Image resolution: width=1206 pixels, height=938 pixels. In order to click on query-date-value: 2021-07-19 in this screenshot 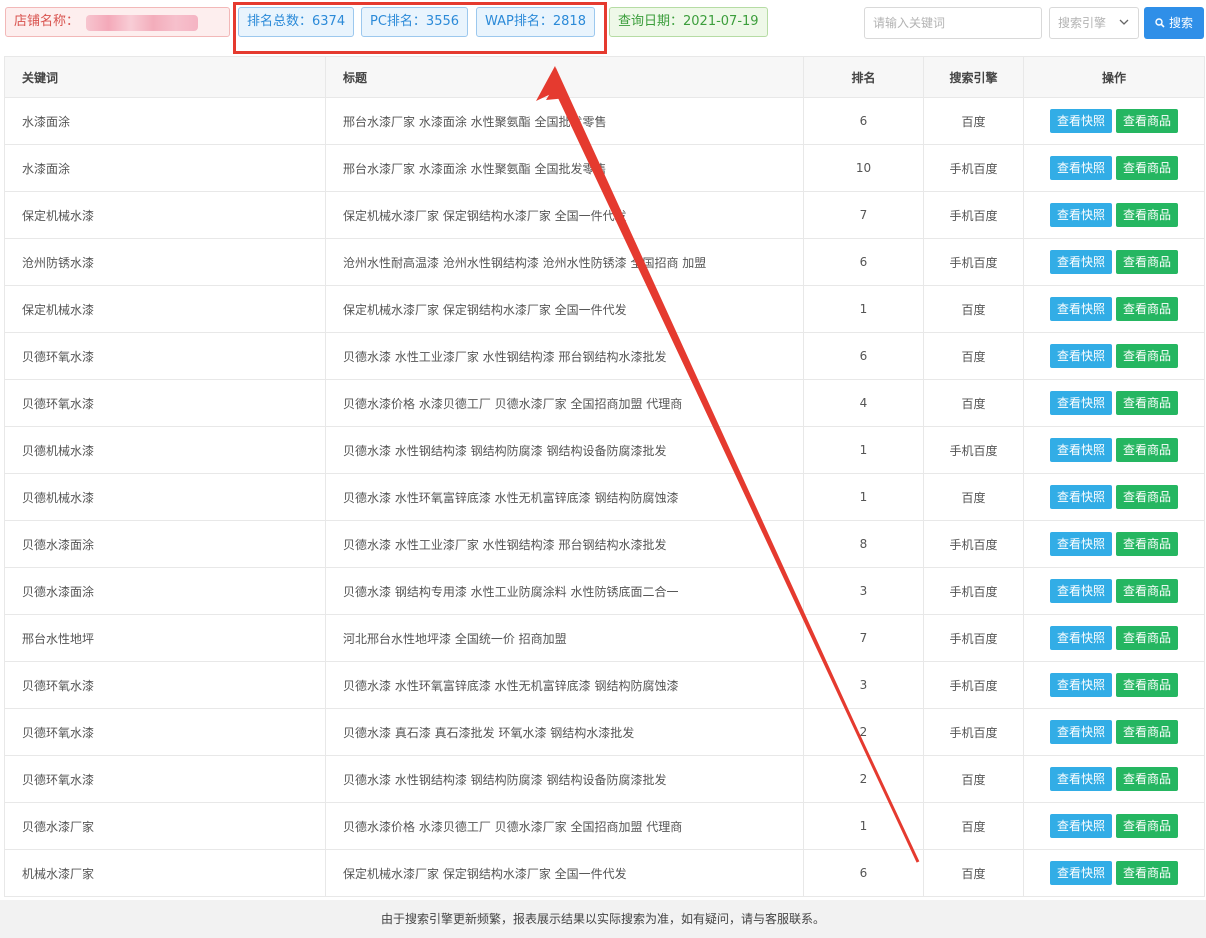, I will do `click(721, 21)`.